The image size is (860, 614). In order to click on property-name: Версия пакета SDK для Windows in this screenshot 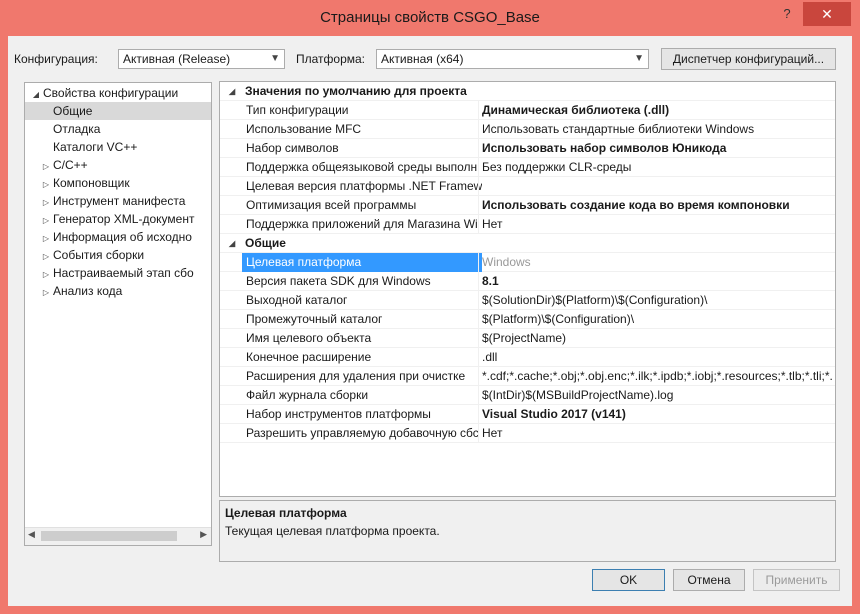, I will do `click(338, 281)`.